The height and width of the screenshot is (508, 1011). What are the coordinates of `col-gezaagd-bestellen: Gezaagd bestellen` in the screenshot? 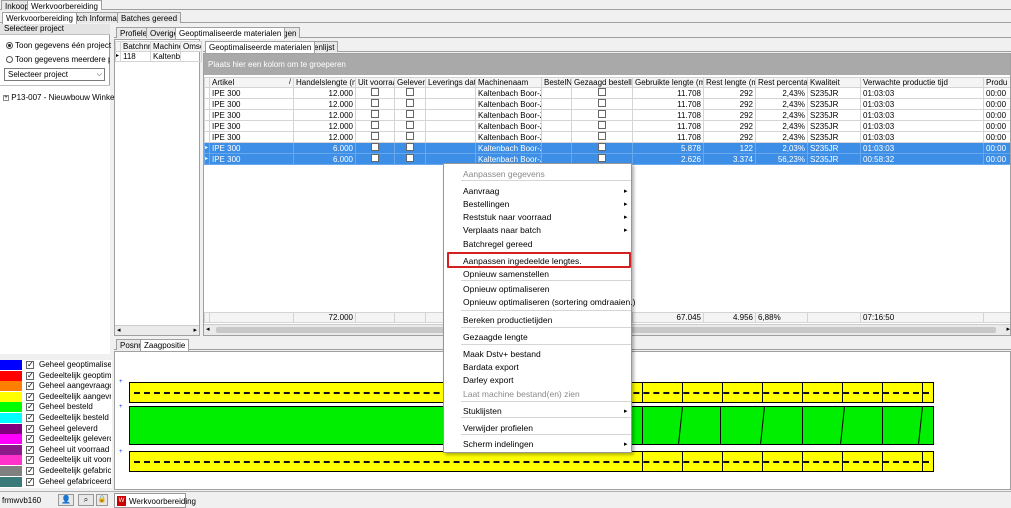 It's located at (602, 82).